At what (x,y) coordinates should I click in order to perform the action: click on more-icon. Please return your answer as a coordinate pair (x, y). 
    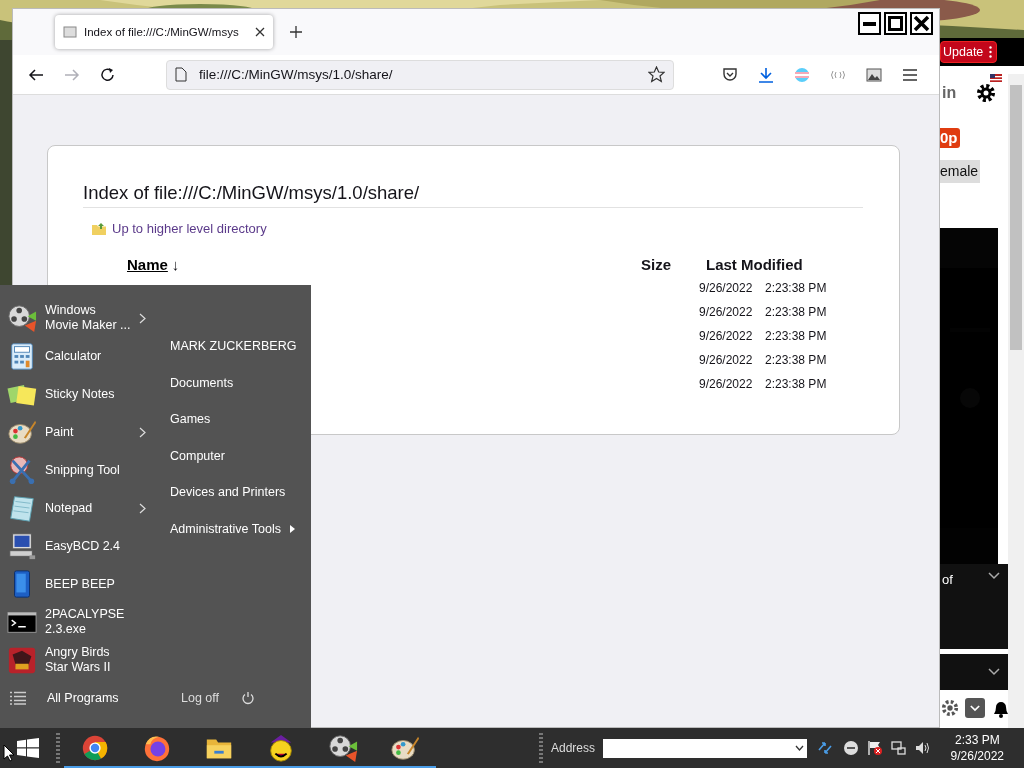
    Looking at the image, I should click on (991, 52).